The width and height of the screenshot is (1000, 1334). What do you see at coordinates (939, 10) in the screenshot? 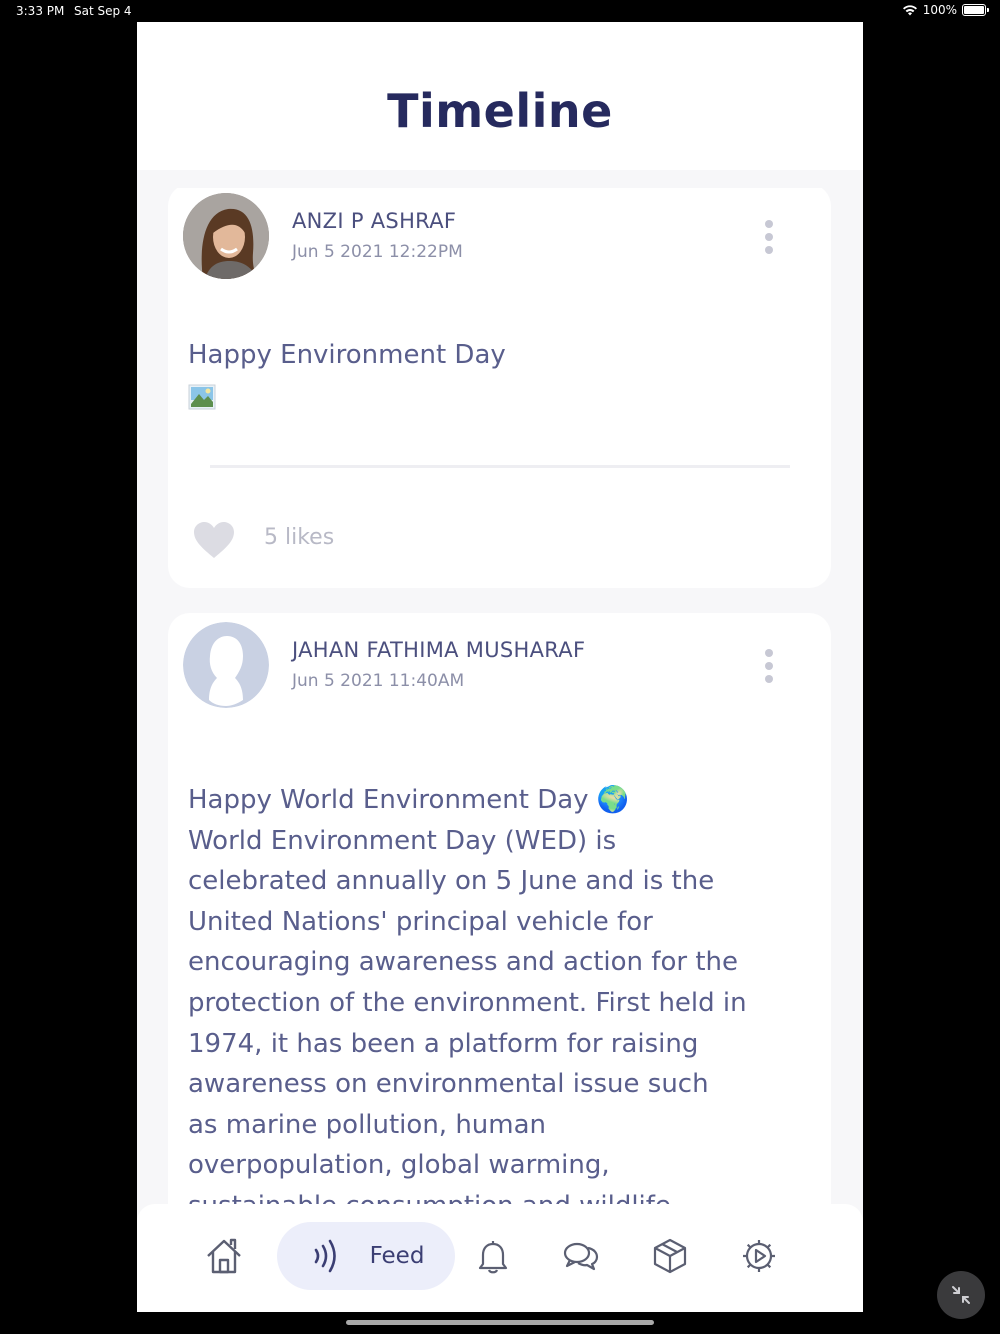
I see `battery-percent: 100%` at bounding box center [939, 10].